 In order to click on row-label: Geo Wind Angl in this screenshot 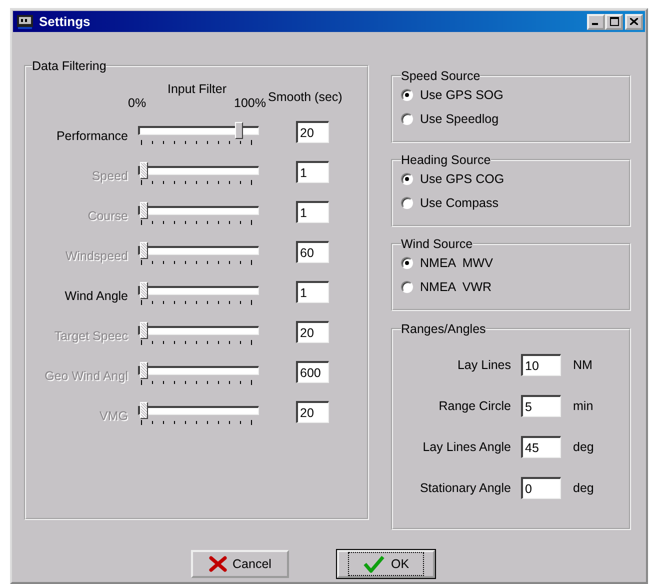, I will do `click(86, 376)`.